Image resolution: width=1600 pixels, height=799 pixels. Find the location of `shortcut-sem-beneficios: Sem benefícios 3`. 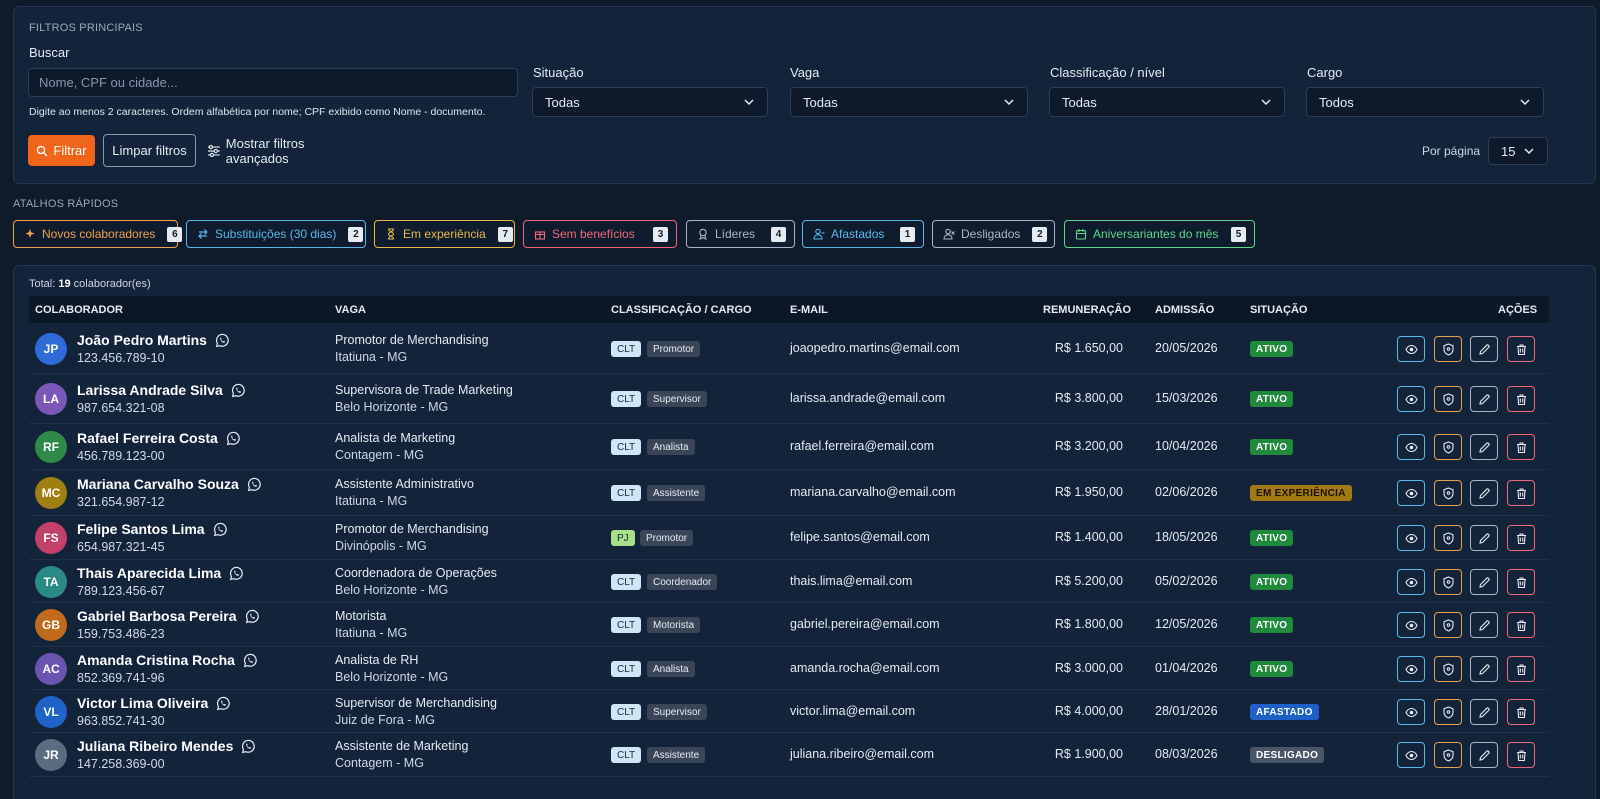

shortcut-sem-beneficios: Sem benefícios 3 is located at coordinates (600, 234).